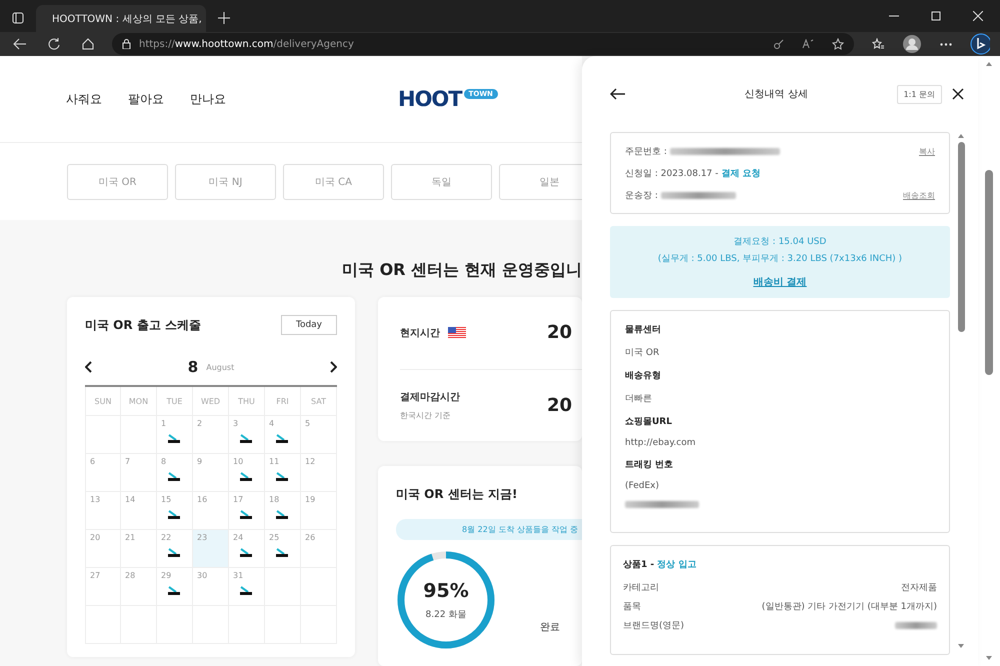  Describe the element at coordinates (175, 435) in the screenshot. I see `day-cell: 1` at that location.